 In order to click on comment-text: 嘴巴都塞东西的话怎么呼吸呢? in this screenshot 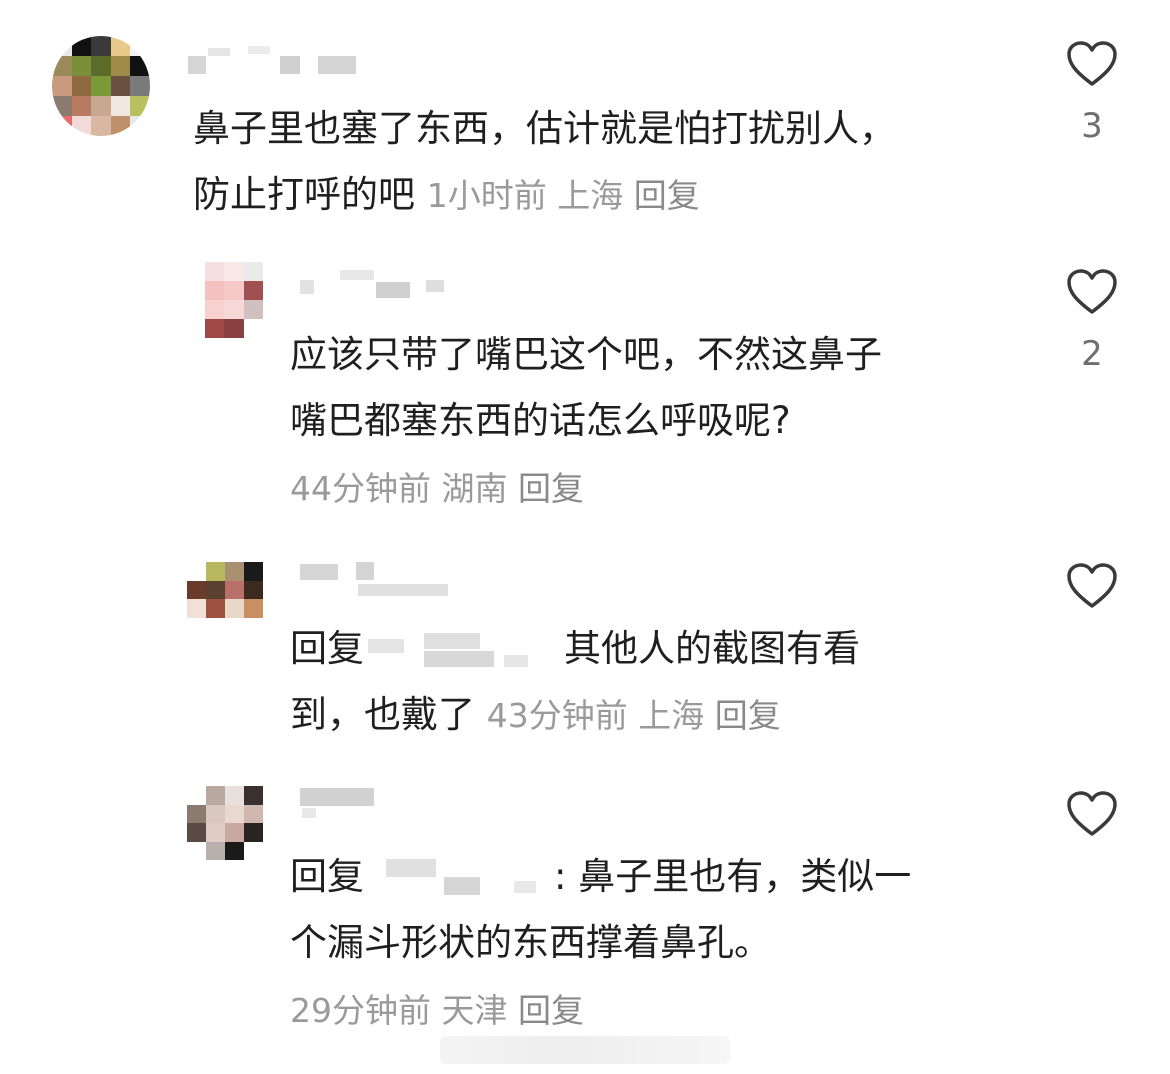, I will do `click(540, 421)`.